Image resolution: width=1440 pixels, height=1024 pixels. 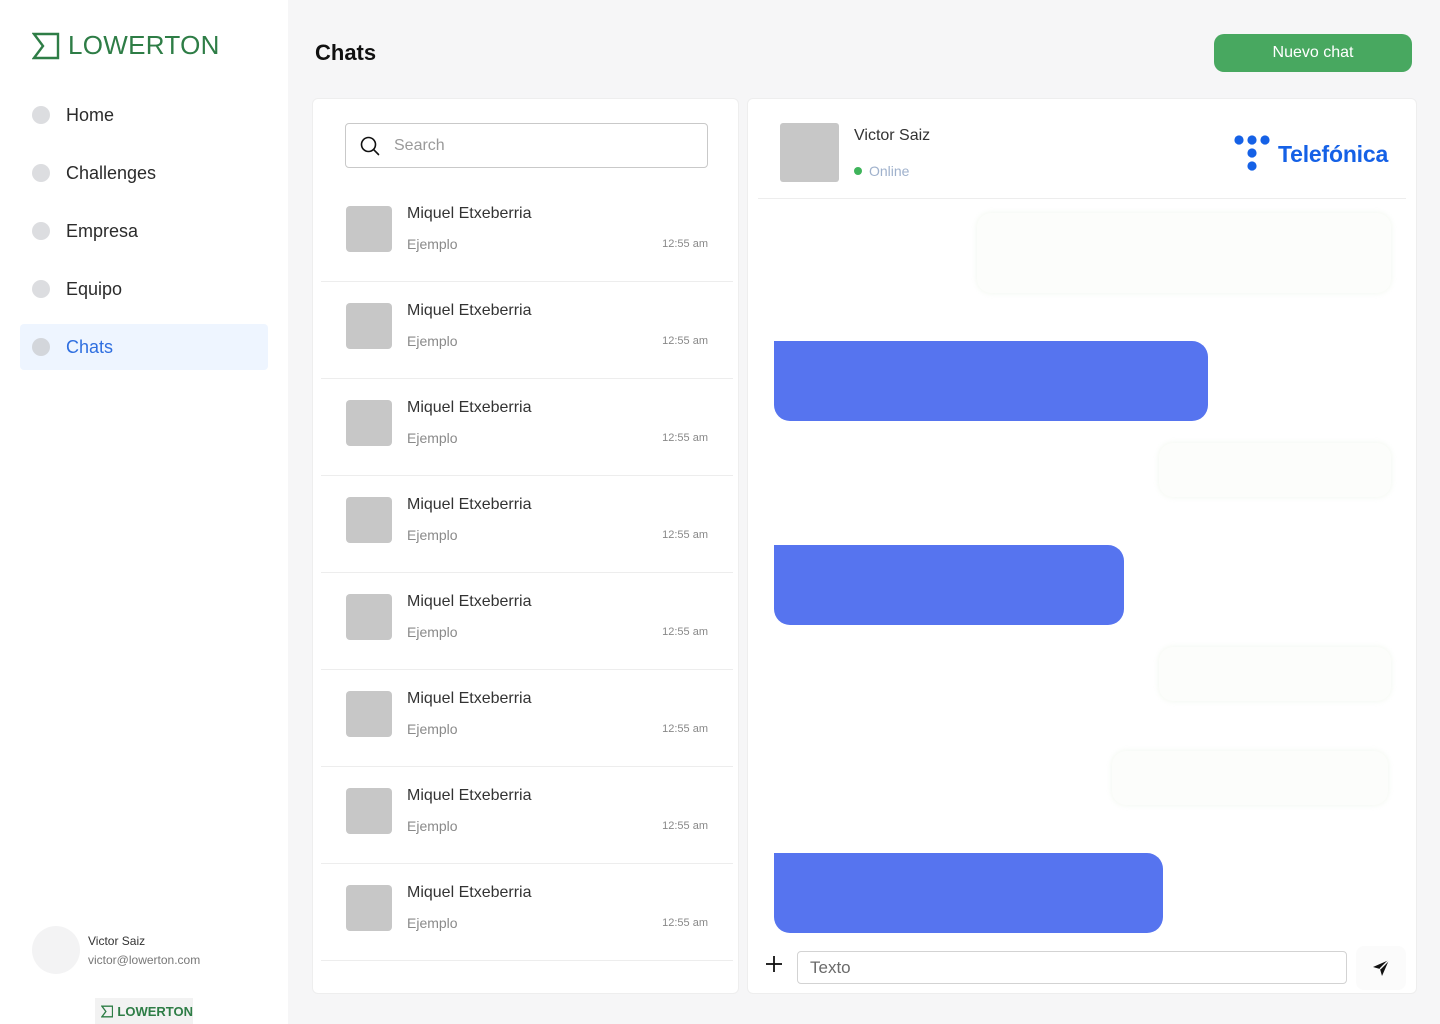 What do you see at coordinates (144, 347) in the screenshot?
I see `sidebar-item-chats: Chats` at bounding box center [144, 347].